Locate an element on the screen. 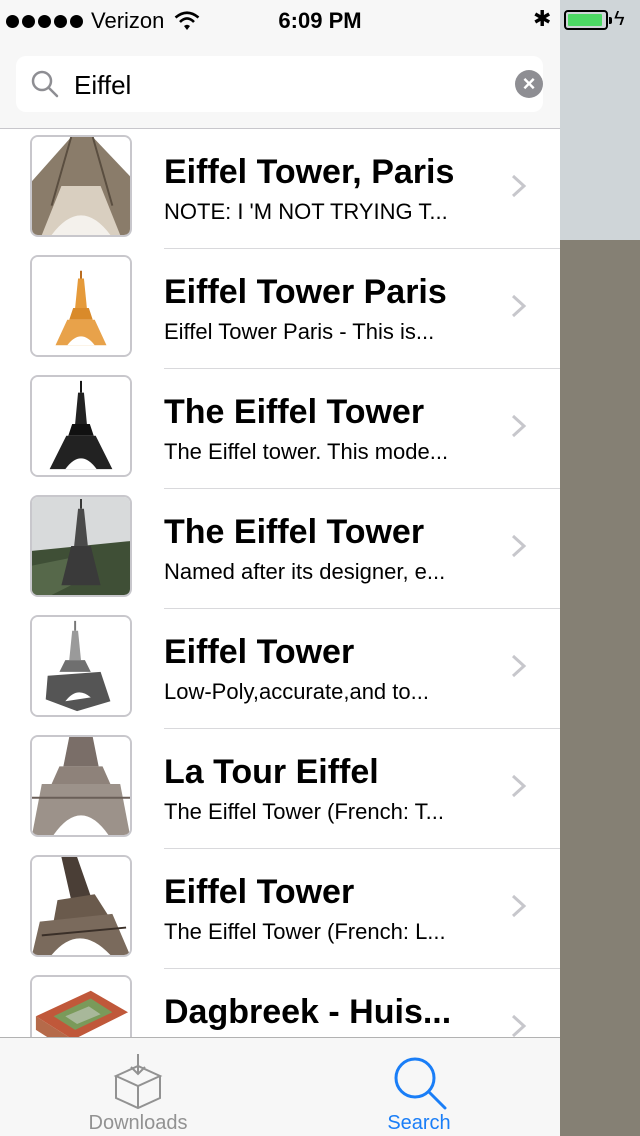 Image resolution: width=640 pixels, height=1136 pixels. search-input is located at coordinates (284, 85).